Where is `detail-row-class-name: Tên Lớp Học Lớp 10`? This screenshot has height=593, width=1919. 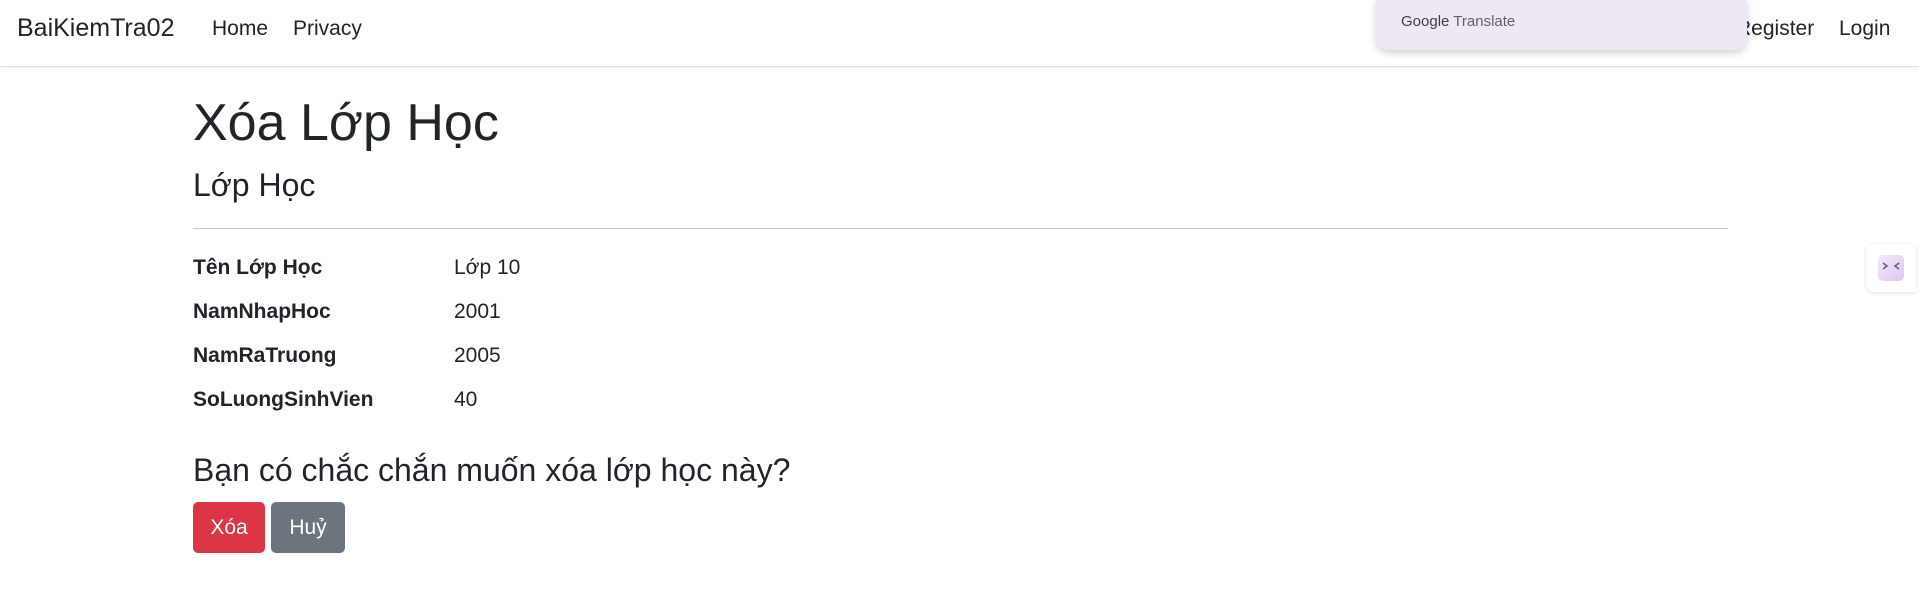 detail-row-class-name: Tên Lớp Học Lớp 10 is located at coordinates (543, 271).